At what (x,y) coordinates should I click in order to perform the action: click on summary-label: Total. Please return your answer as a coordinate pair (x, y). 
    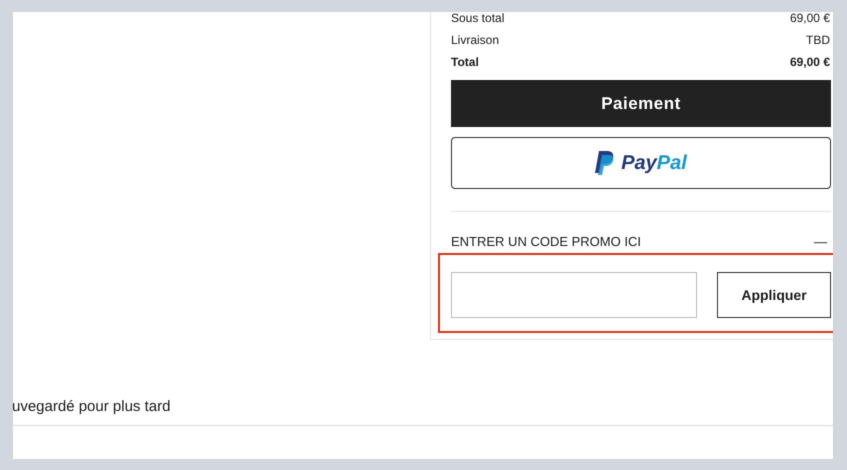
    Looking at the image, I should click on (465, 62).